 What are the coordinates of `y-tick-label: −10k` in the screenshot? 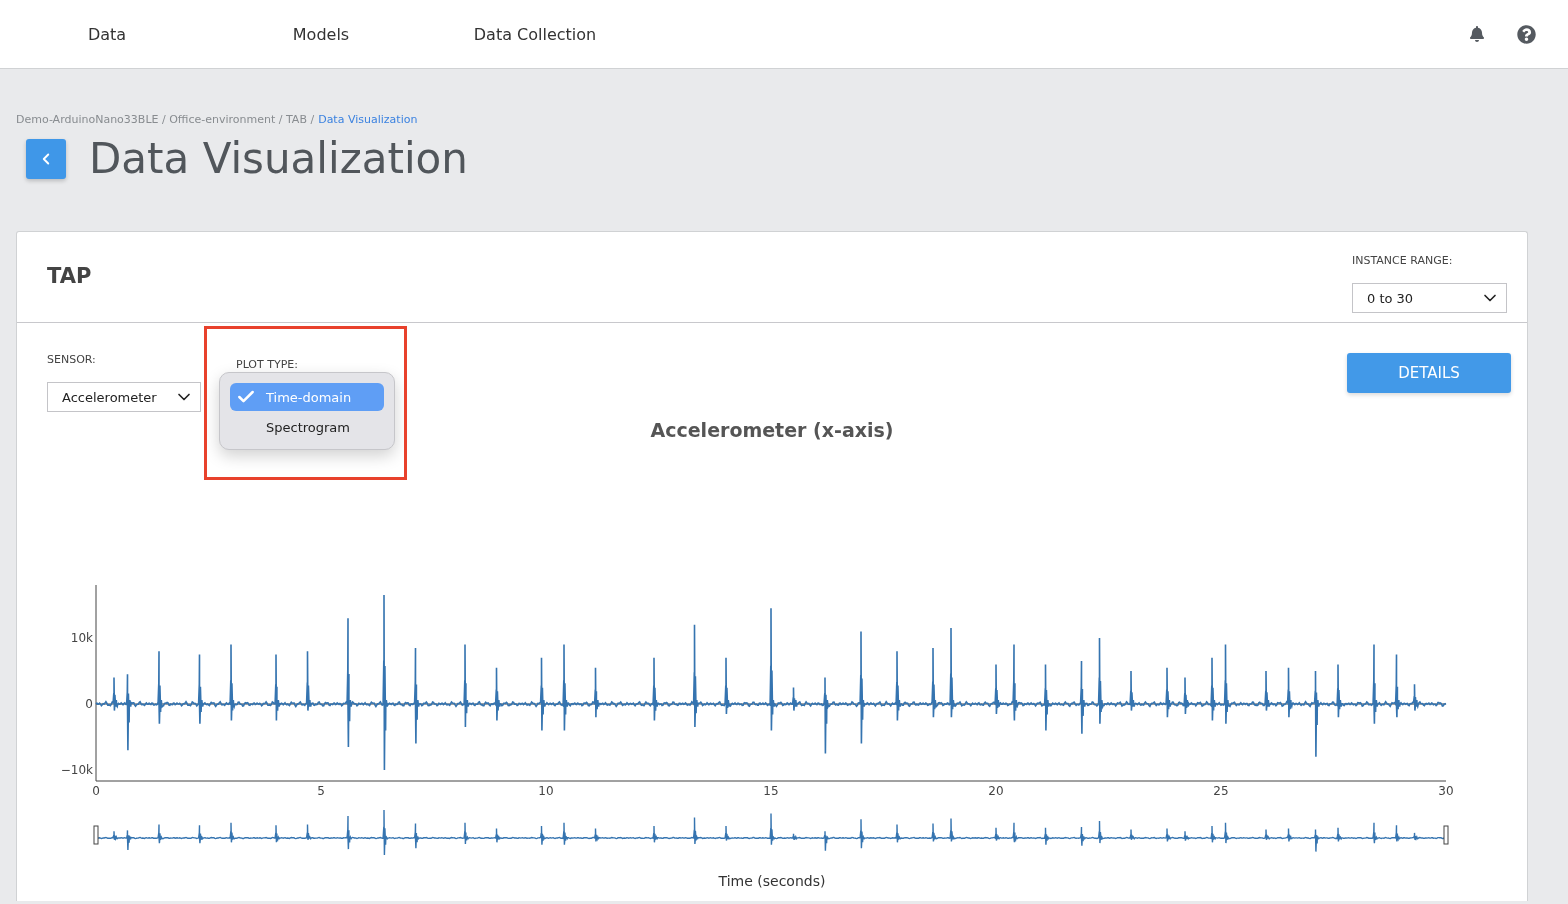 It's located at (76, 770).